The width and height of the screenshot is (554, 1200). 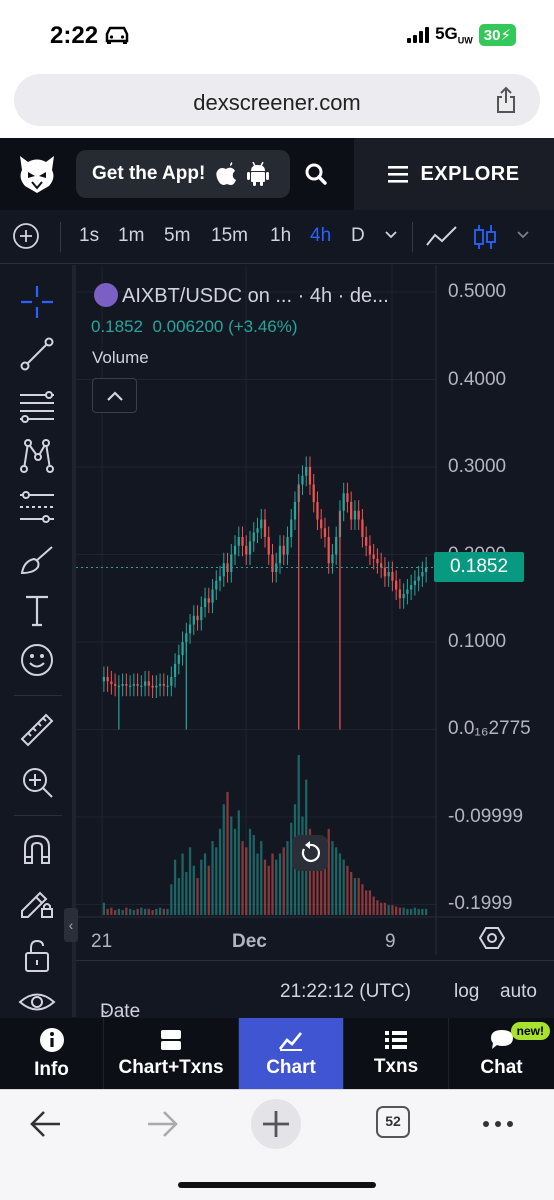 I want to click on trend-line-icon, so click(x=37, y=354).